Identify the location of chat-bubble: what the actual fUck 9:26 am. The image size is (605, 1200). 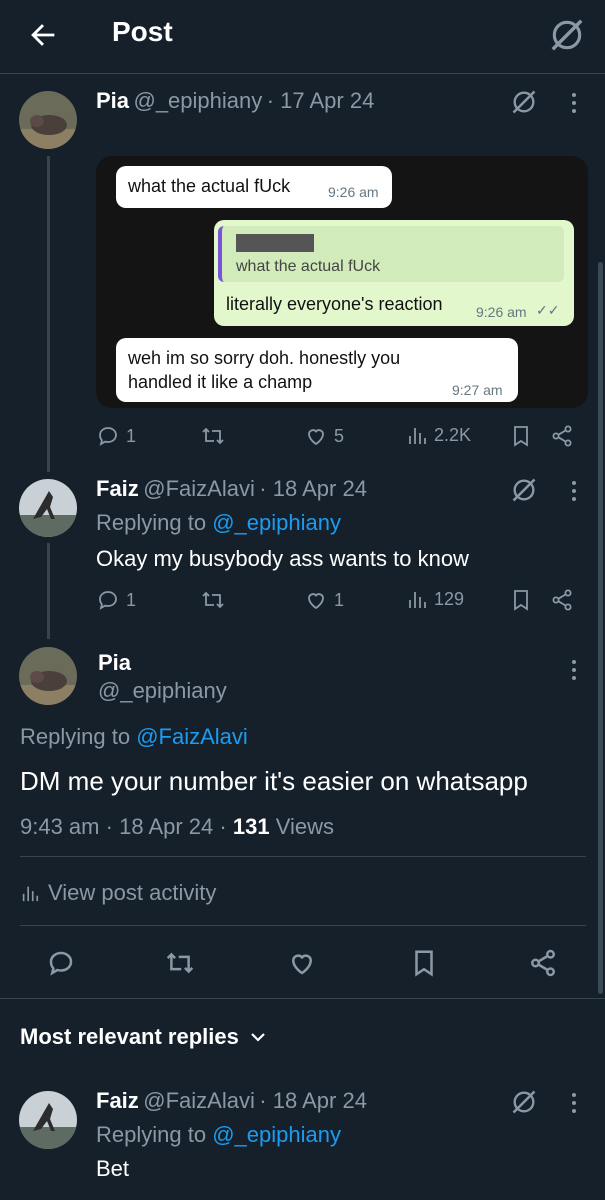
(254, 187).